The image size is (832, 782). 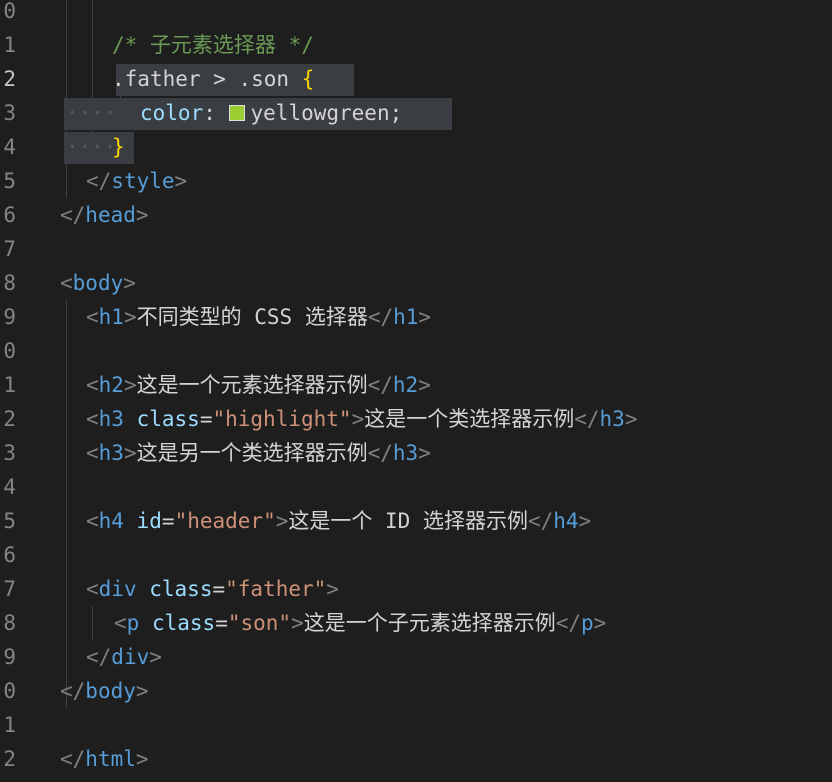 What do you see at coordinates (9, 45) in the screenshot?
I see `line-number: 1` at bounding box center [9, 45].